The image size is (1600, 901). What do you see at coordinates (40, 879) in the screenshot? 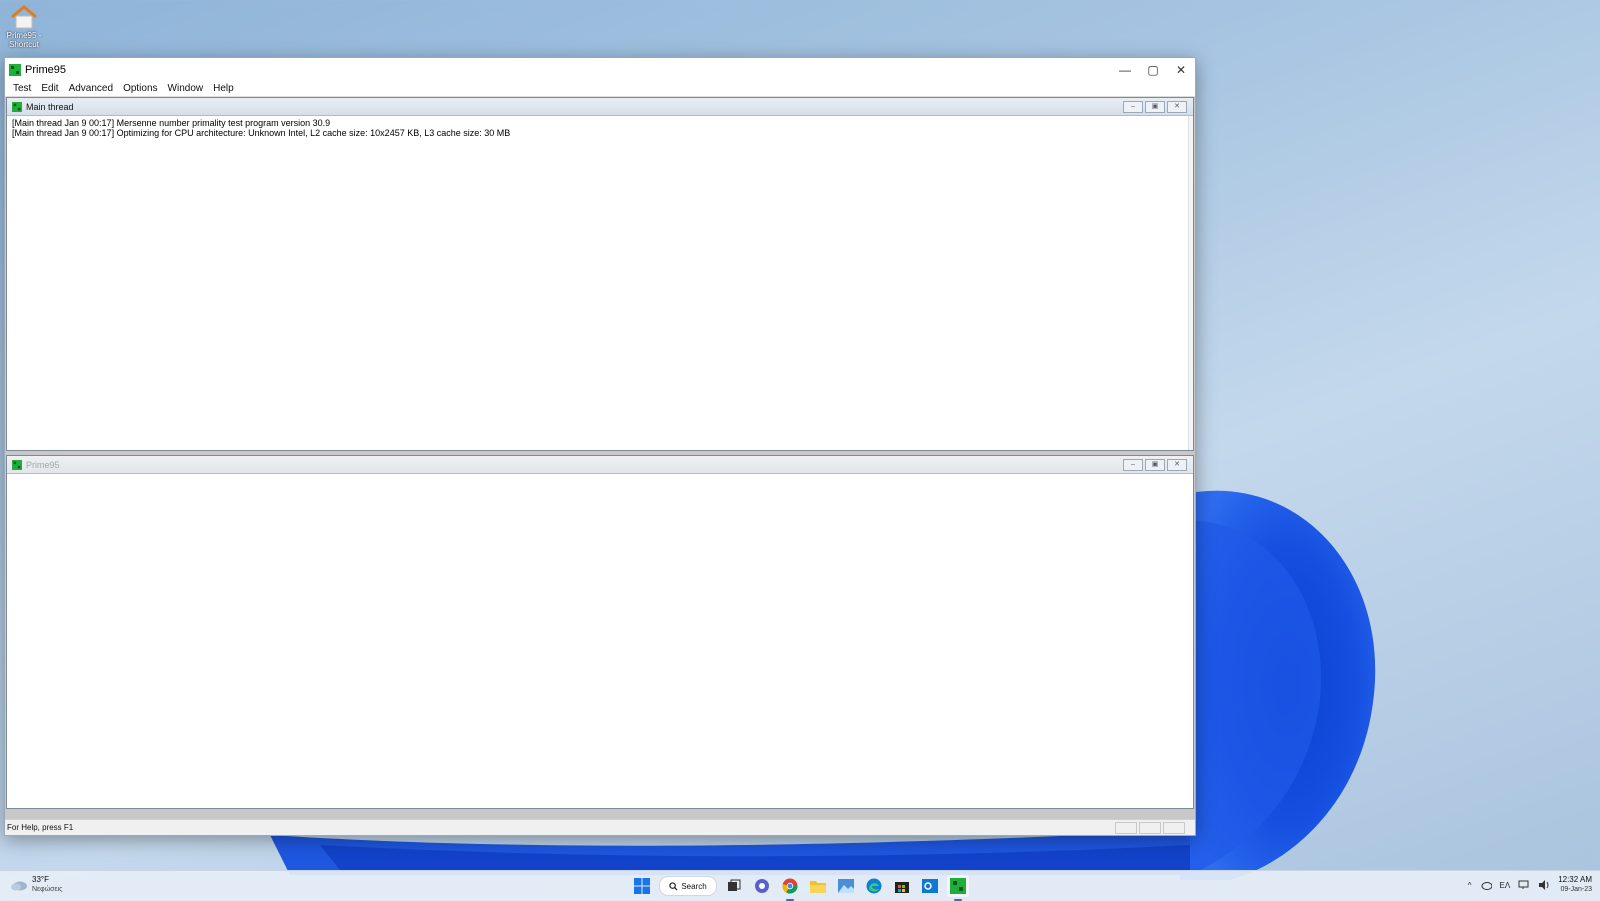
I see `weather-temp: 33°F` at bounding box center [40, 879].